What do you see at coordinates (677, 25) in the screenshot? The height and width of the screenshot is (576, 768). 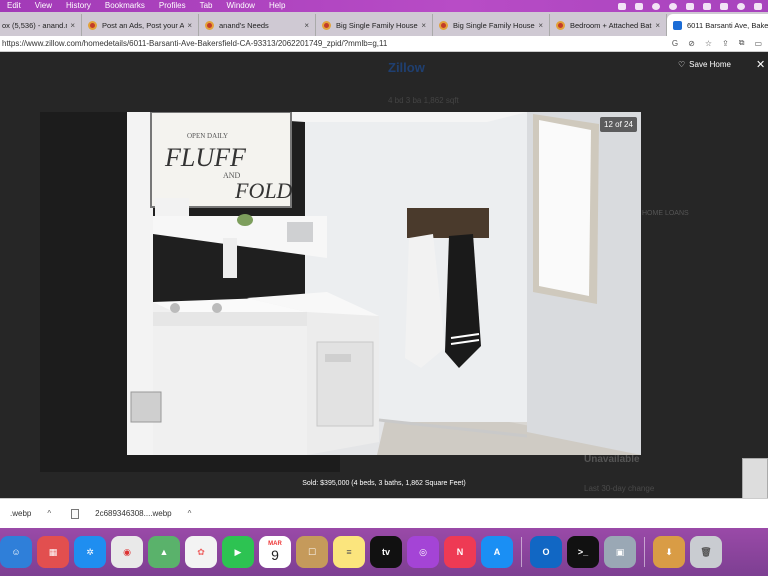 I see `zillow-favicon-icon` at bounding box center [677, 25].